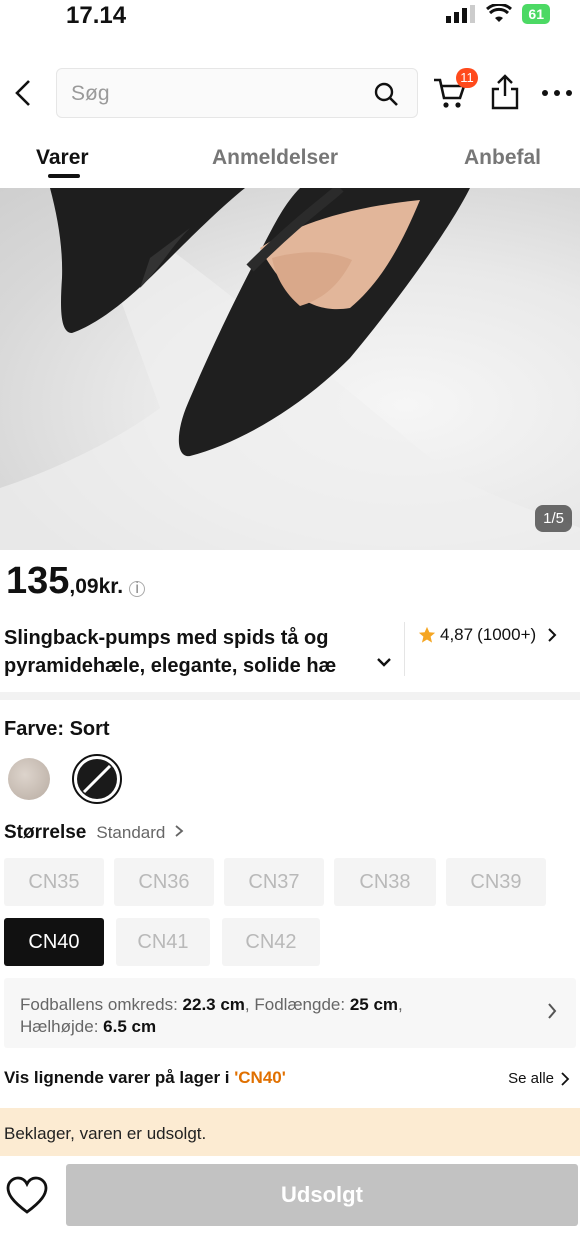 This screenshot has height=1256, width=580. Describe the element at coordinates (385, 882) in the screenshot. I see `size-option-cn38: CN38` at that location.